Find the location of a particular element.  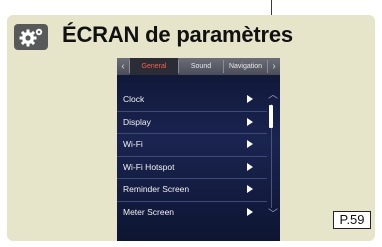

scroll-down-icon: ﹀ is located at coordinates (273, 215).